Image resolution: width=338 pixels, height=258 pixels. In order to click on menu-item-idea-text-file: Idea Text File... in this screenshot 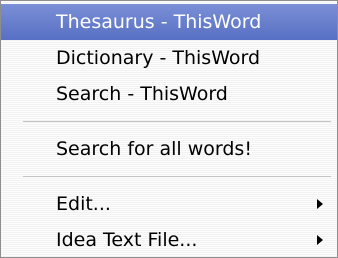, I will do `click(169, 240)`.